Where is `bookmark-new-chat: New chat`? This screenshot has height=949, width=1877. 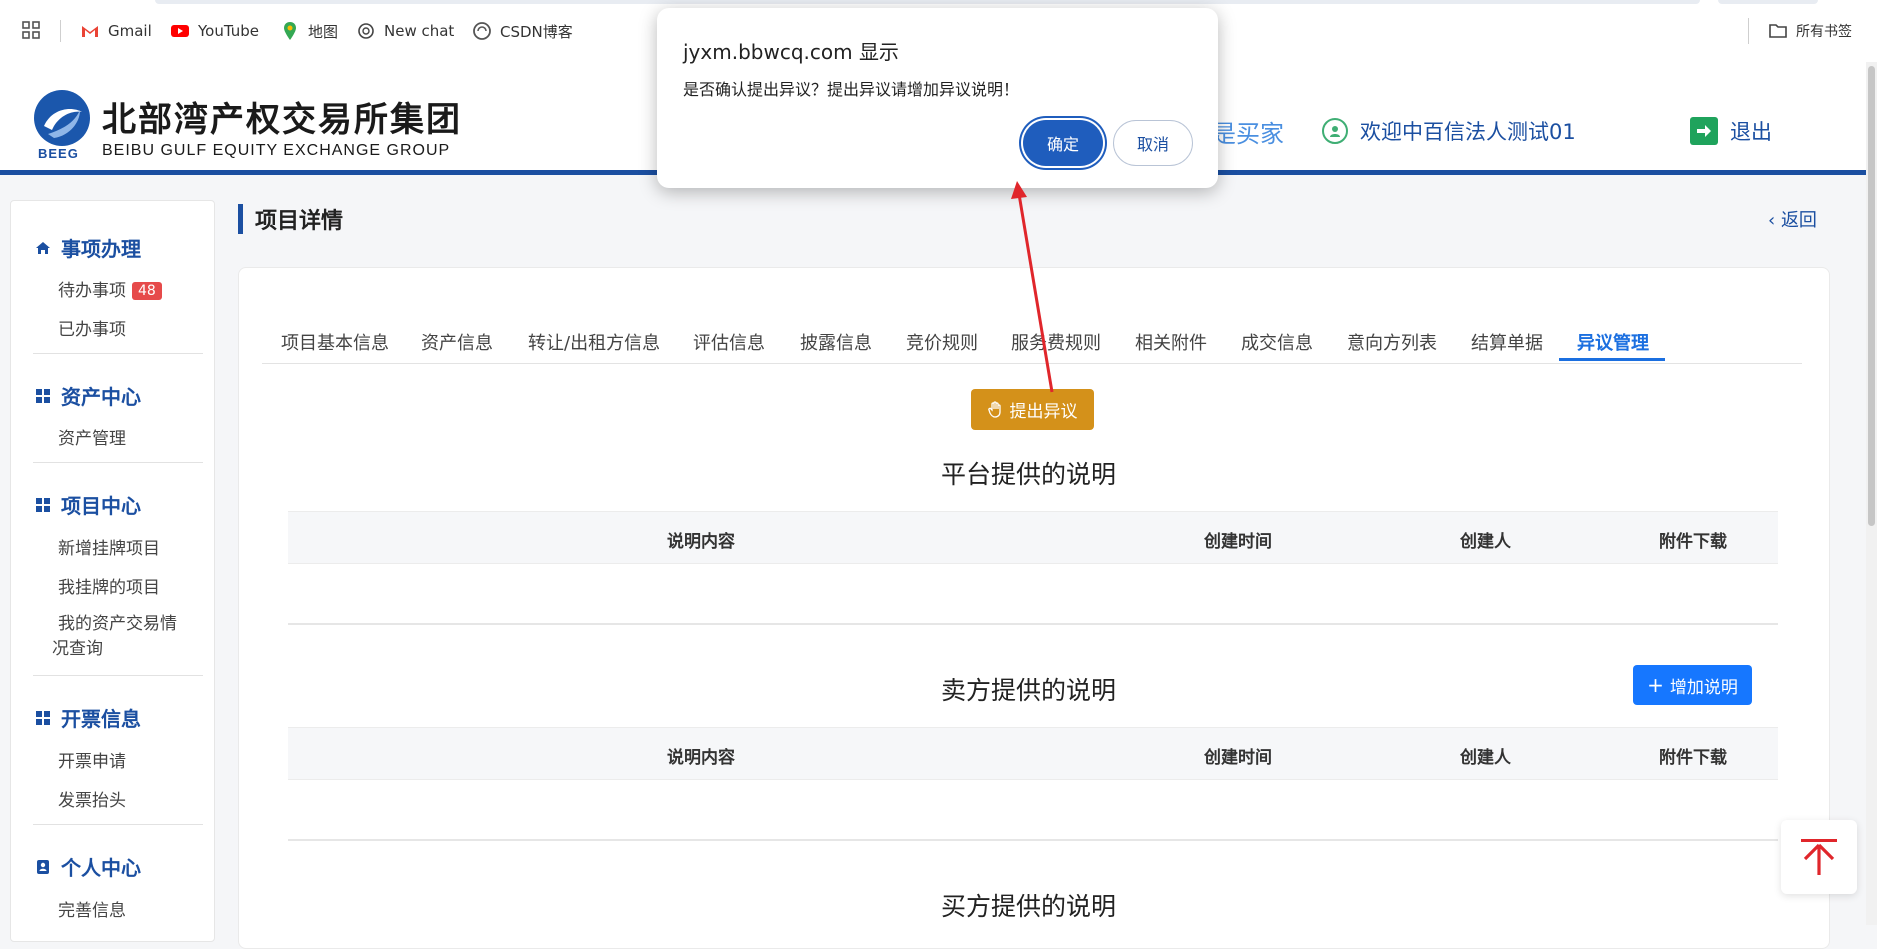 bookmark-new-chat: New chat is located at coordinates (405, 31).